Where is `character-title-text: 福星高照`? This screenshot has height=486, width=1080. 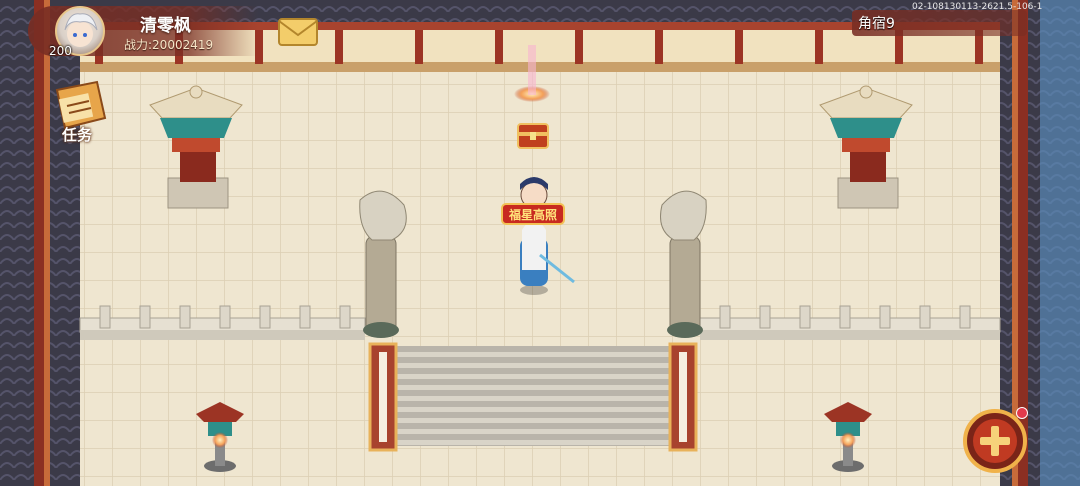 character-title-text: 福星高照 is located at coordinates (532, 214).